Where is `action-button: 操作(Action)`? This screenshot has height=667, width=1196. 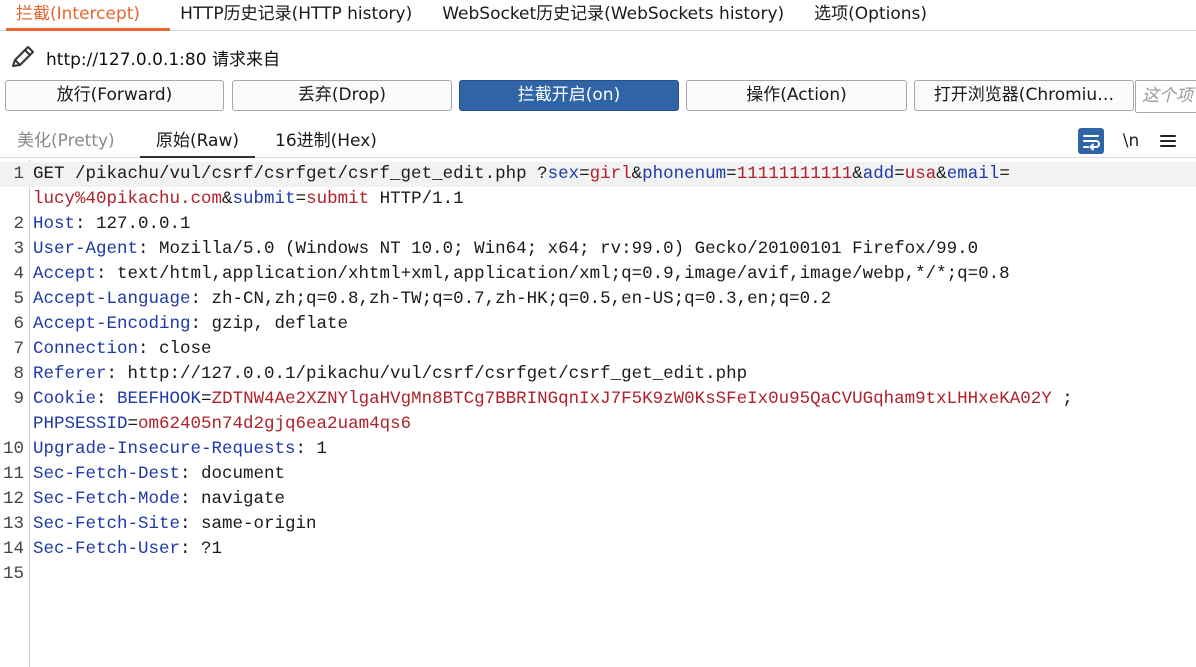
action-button: 操作(Action) is located at coordinates (796, 95).